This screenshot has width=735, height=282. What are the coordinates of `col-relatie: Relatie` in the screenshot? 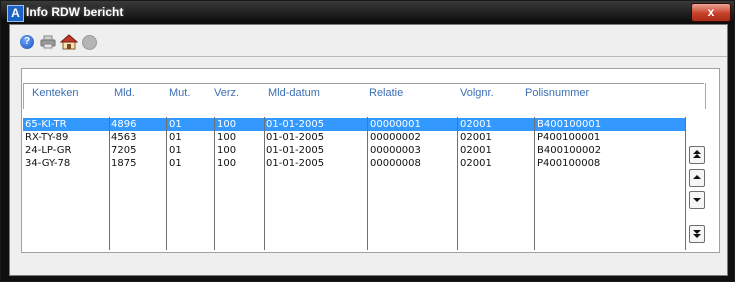 It's located at (386, 93).